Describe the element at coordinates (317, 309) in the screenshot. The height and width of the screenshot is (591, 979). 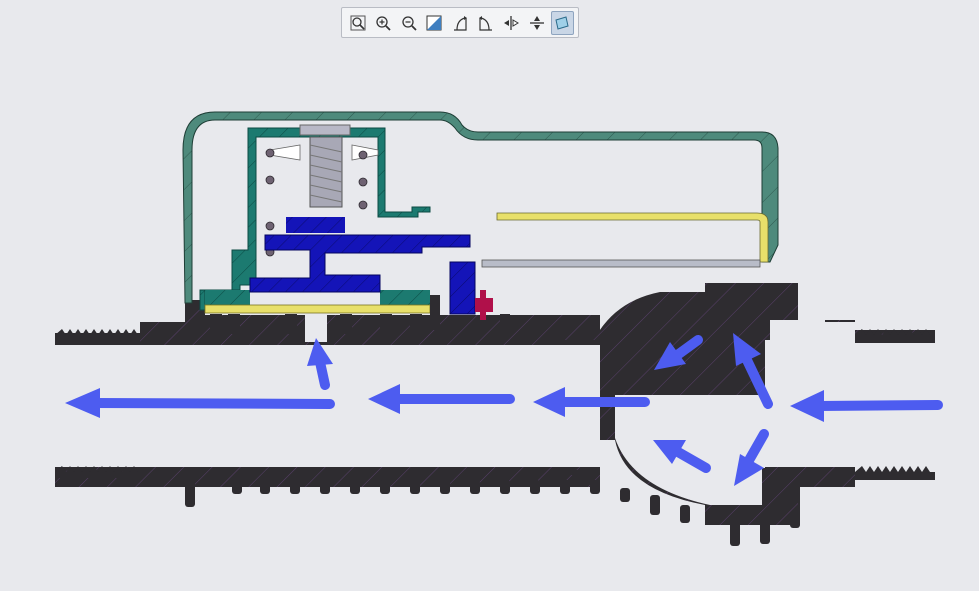
I see `gasket` at that location.